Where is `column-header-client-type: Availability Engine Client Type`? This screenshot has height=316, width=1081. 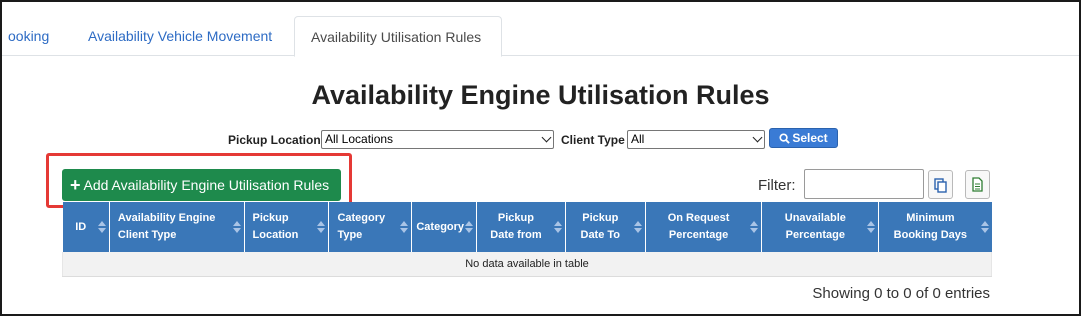 column-header-client-type: Availability Engine Client Type is located at coordinates (177, 227).